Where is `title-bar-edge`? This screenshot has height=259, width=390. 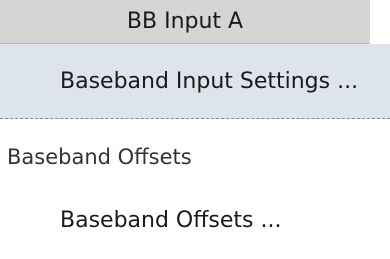
title-bar-edge is located at coordinates (380, 22).